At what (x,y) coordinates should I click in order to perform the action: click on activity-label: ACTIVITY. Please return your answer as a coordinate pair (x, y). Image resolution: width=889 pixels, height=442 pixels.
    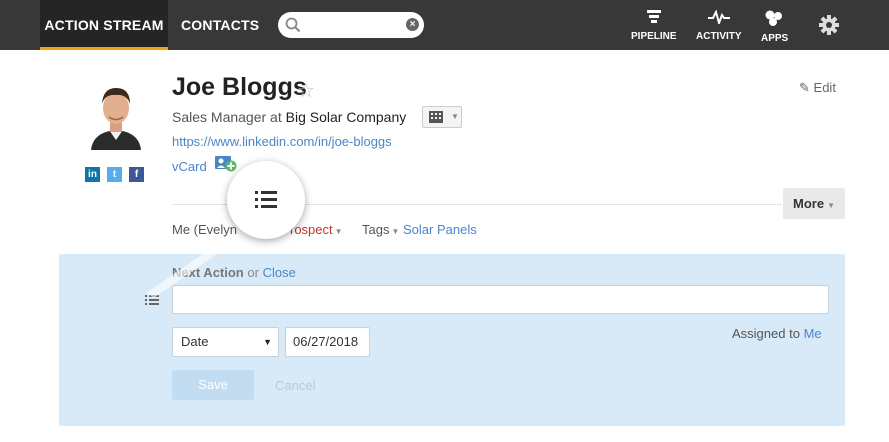
    Looking at the image, I should click on (719, 36).